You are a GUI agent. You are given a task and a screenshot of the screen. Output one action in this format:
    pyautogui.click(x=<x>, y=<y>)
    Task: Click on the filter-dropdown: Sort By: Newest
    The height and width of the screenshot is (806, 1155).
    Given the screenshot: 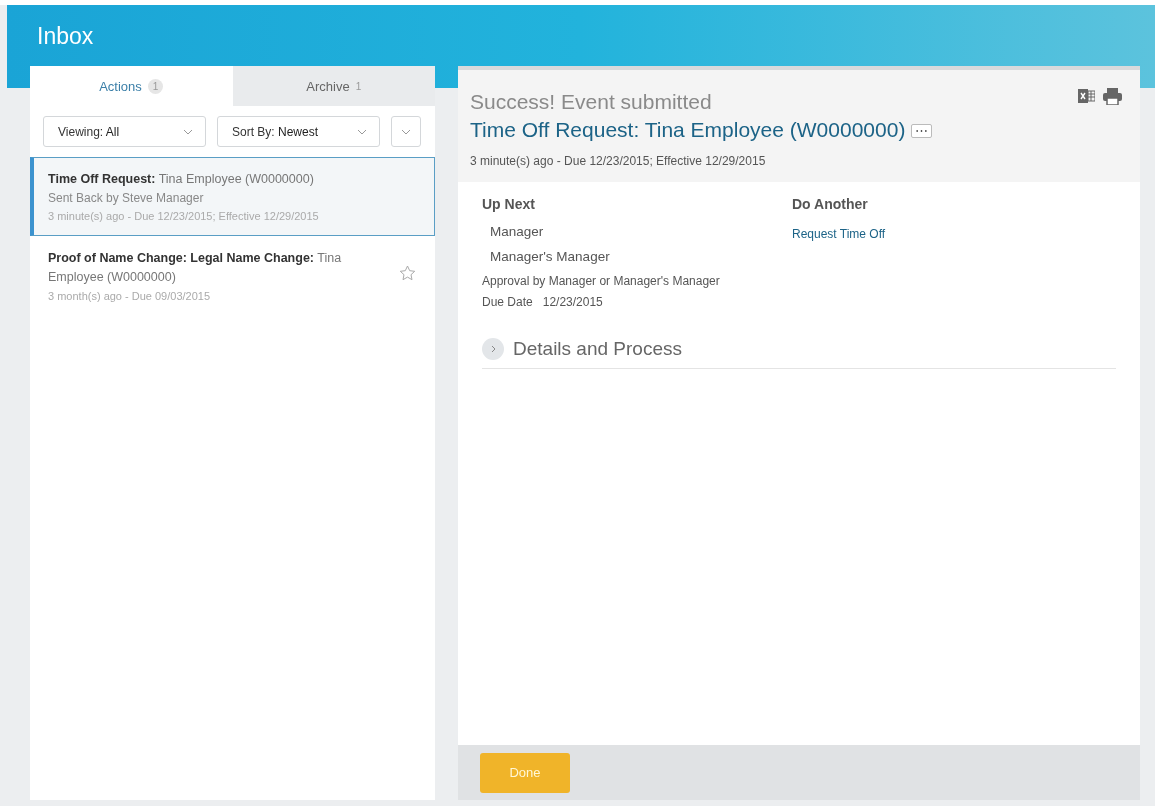 What is the action you would take?
    pyautogui.click(x=298, y=131)
    